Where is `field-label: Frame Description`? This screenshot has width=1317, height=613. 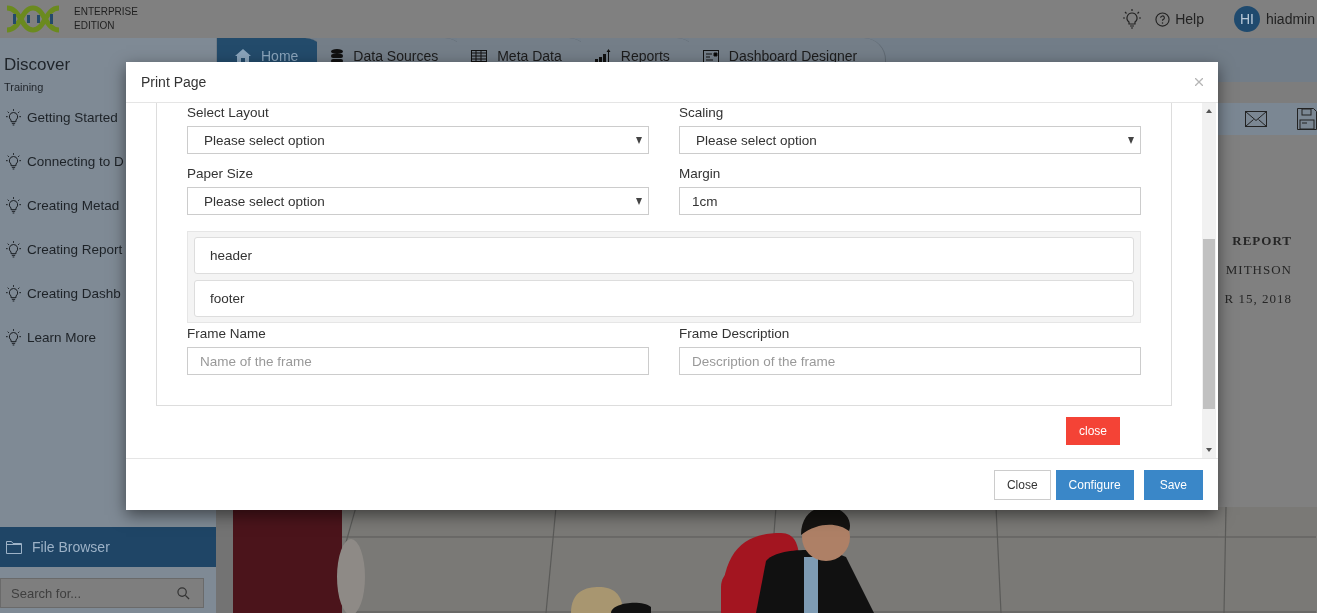
field-label: Frame Description is located at coordinates (735, 333).